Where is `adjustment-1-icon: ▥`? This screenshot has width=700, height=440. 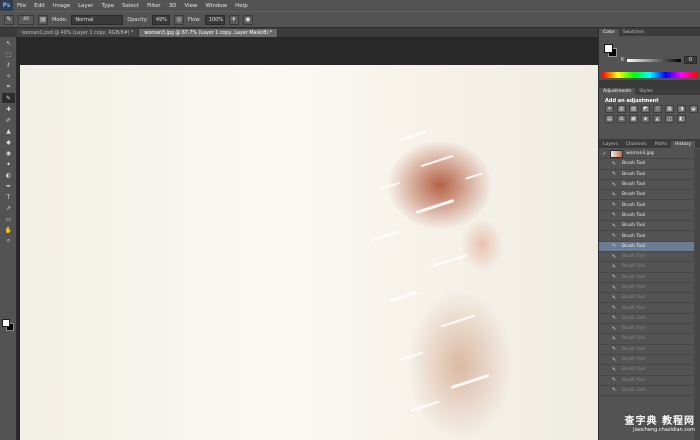
adjustment-1-icon: ▥ is located at coordinates (621, 109).